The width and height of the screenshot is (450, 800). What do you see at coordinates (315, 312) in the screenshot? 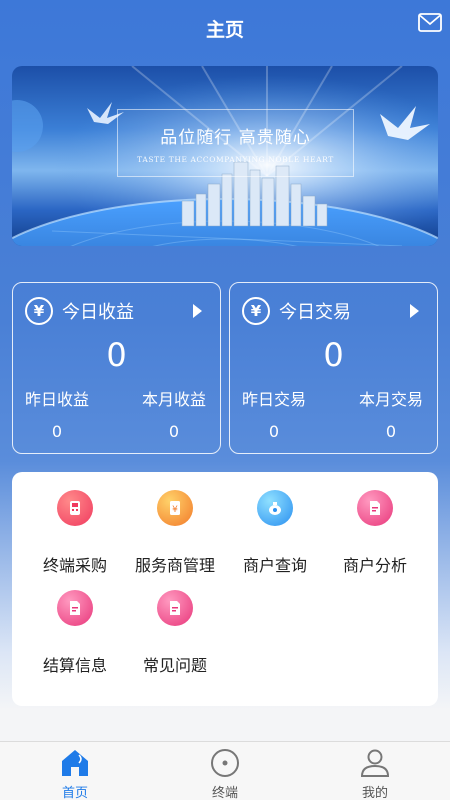
I see `card-title: 今日交易` at bounding box center [315, 312].